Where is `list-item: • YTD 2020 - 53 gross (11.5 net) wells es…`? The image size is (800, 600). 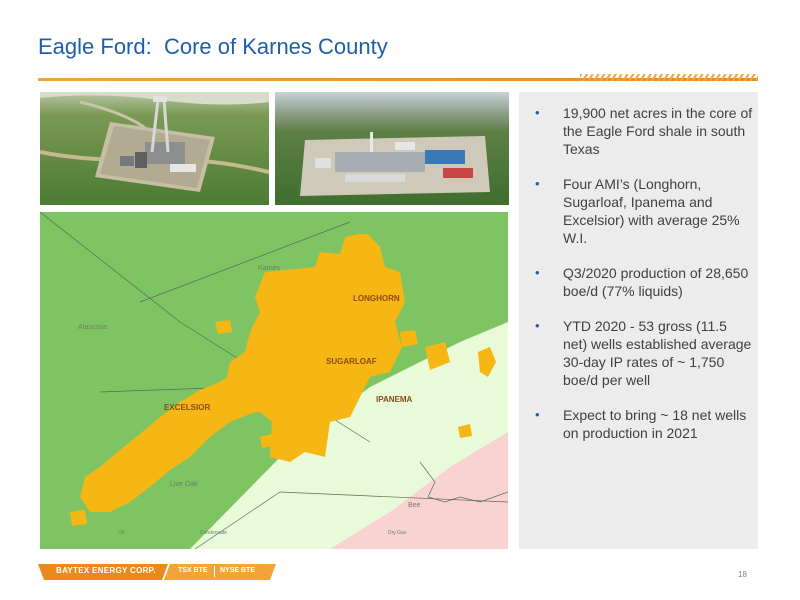 list-item: • YTD 2020 - 53 gross (11.5 net) wells es… is located at coordinates (643, 353).